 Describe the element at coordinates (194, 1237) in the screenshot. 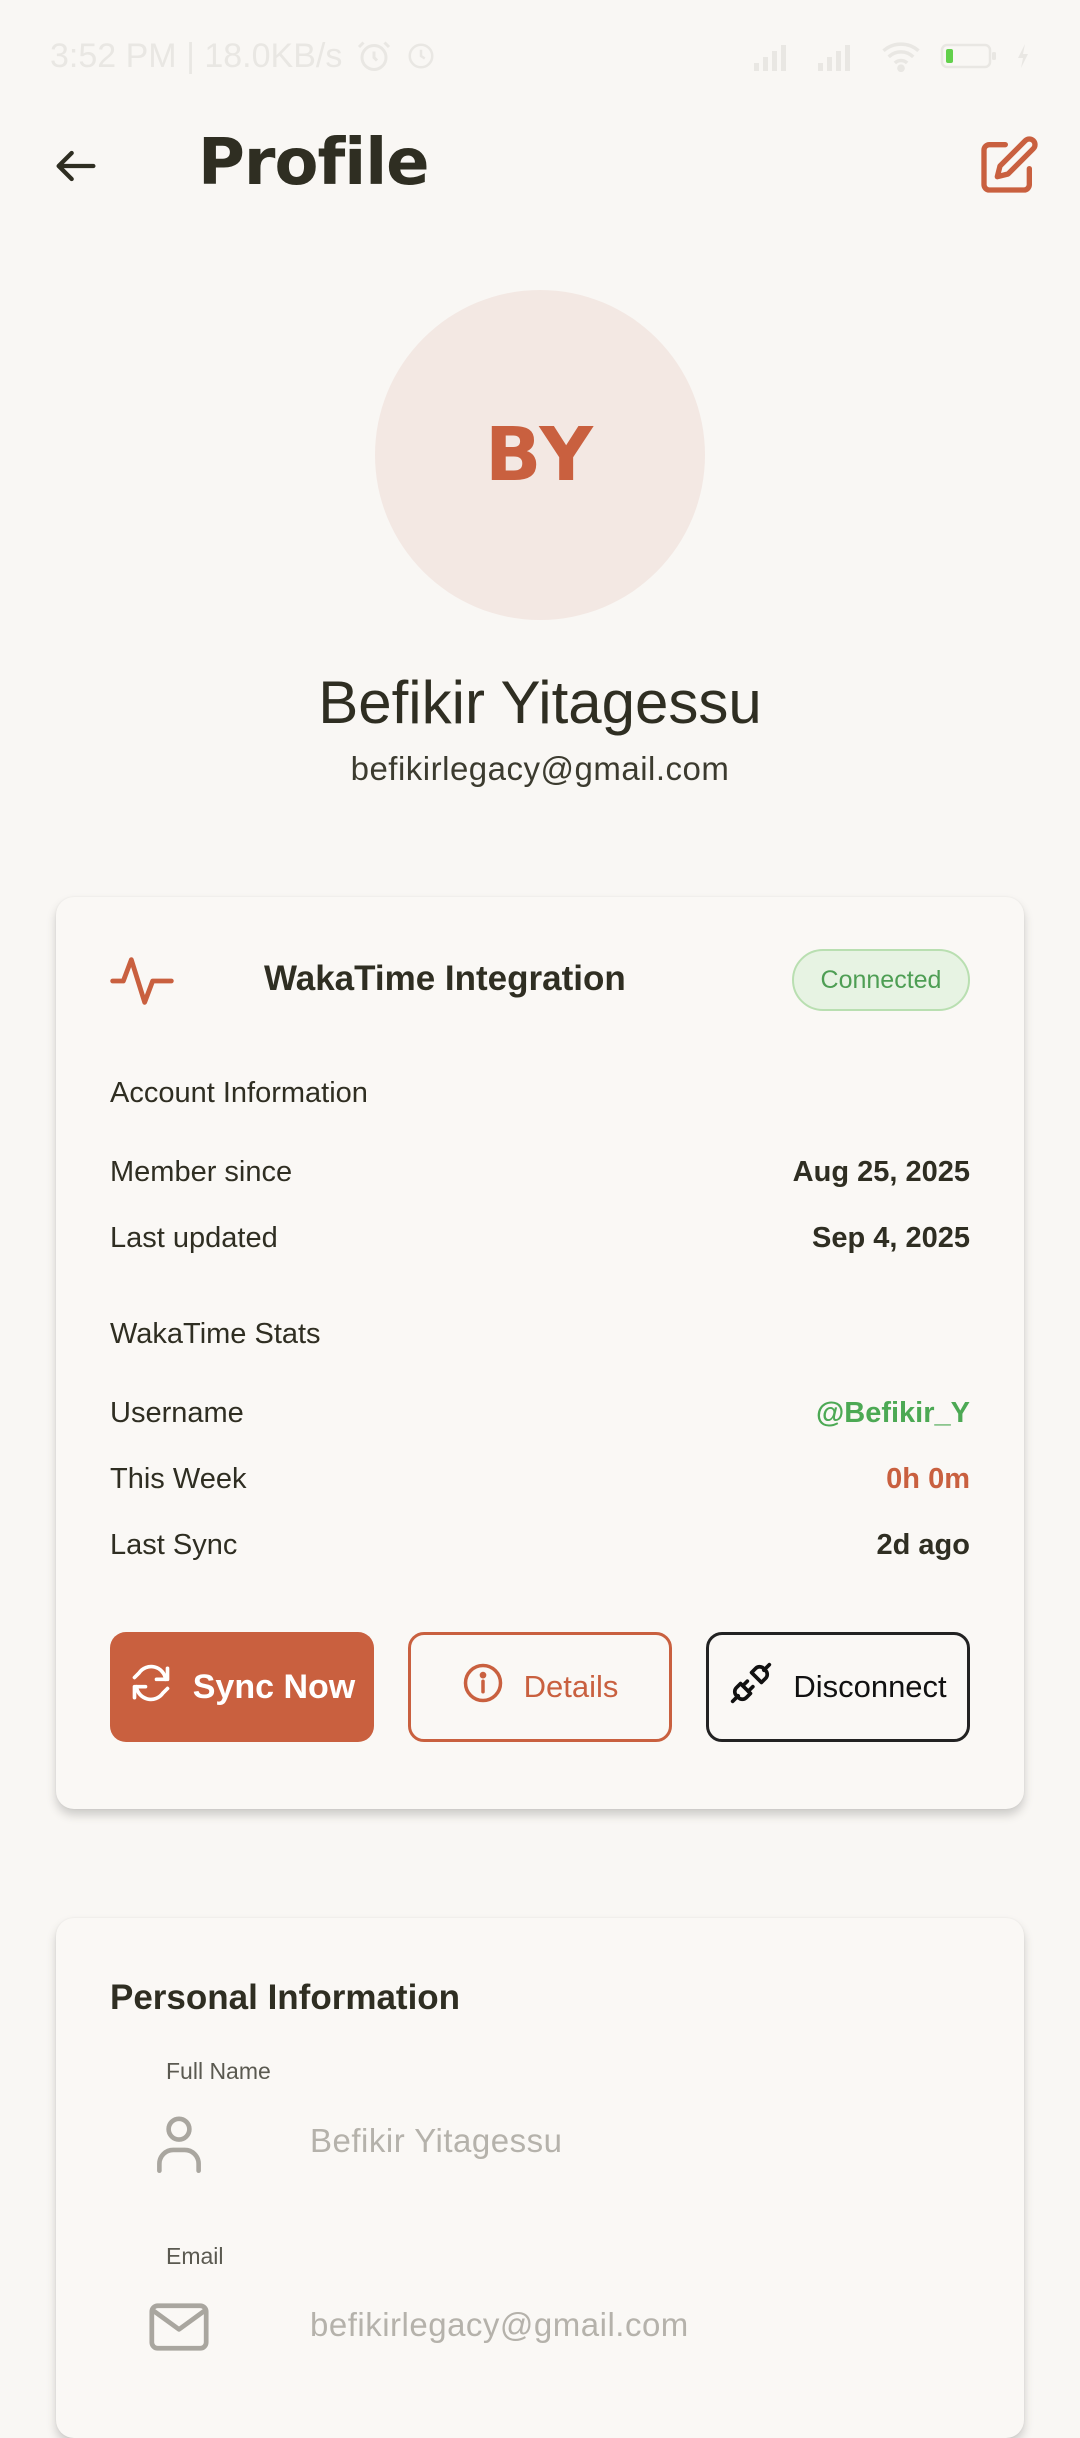

I see `last-updated-label: Last updated` at that location.